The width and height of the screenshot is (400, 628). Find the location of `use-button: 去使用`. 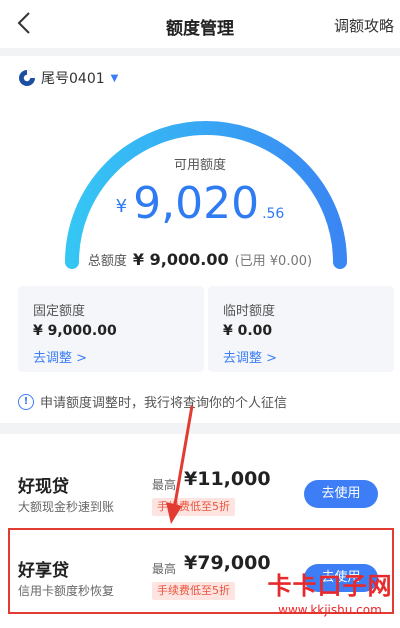

use-button: 去使用 is located at coordinates (341, 494).